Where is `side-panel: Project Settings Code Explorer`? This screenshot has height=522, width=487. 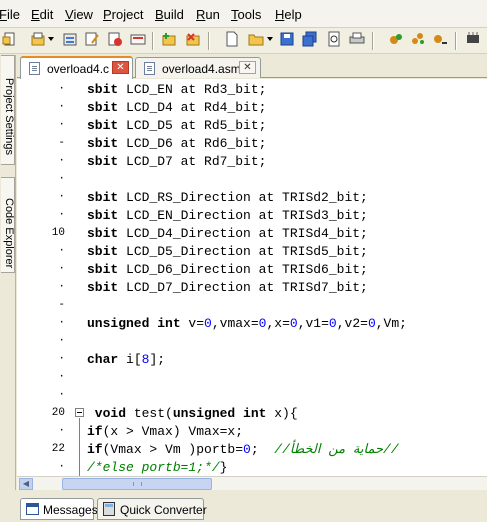 side-panel: Project Settings Code Explorer is located at coordinates (8, 288).